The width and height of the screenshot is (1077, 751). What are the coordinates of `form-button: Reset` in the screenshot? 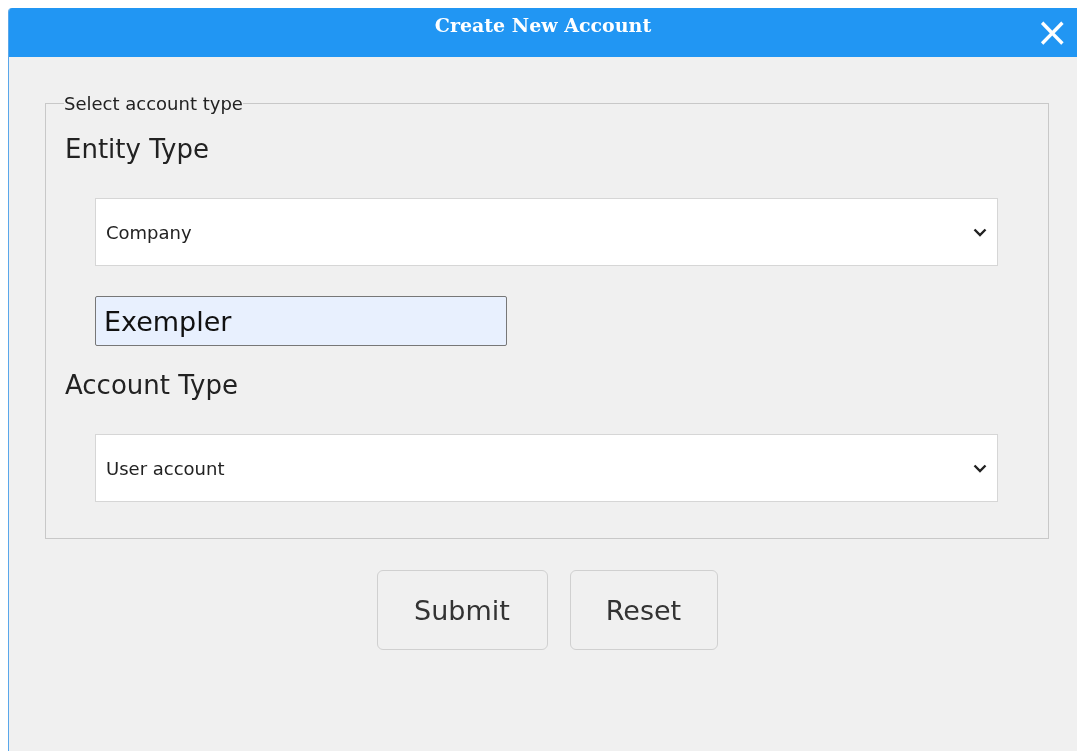 It's located at (643, 610).